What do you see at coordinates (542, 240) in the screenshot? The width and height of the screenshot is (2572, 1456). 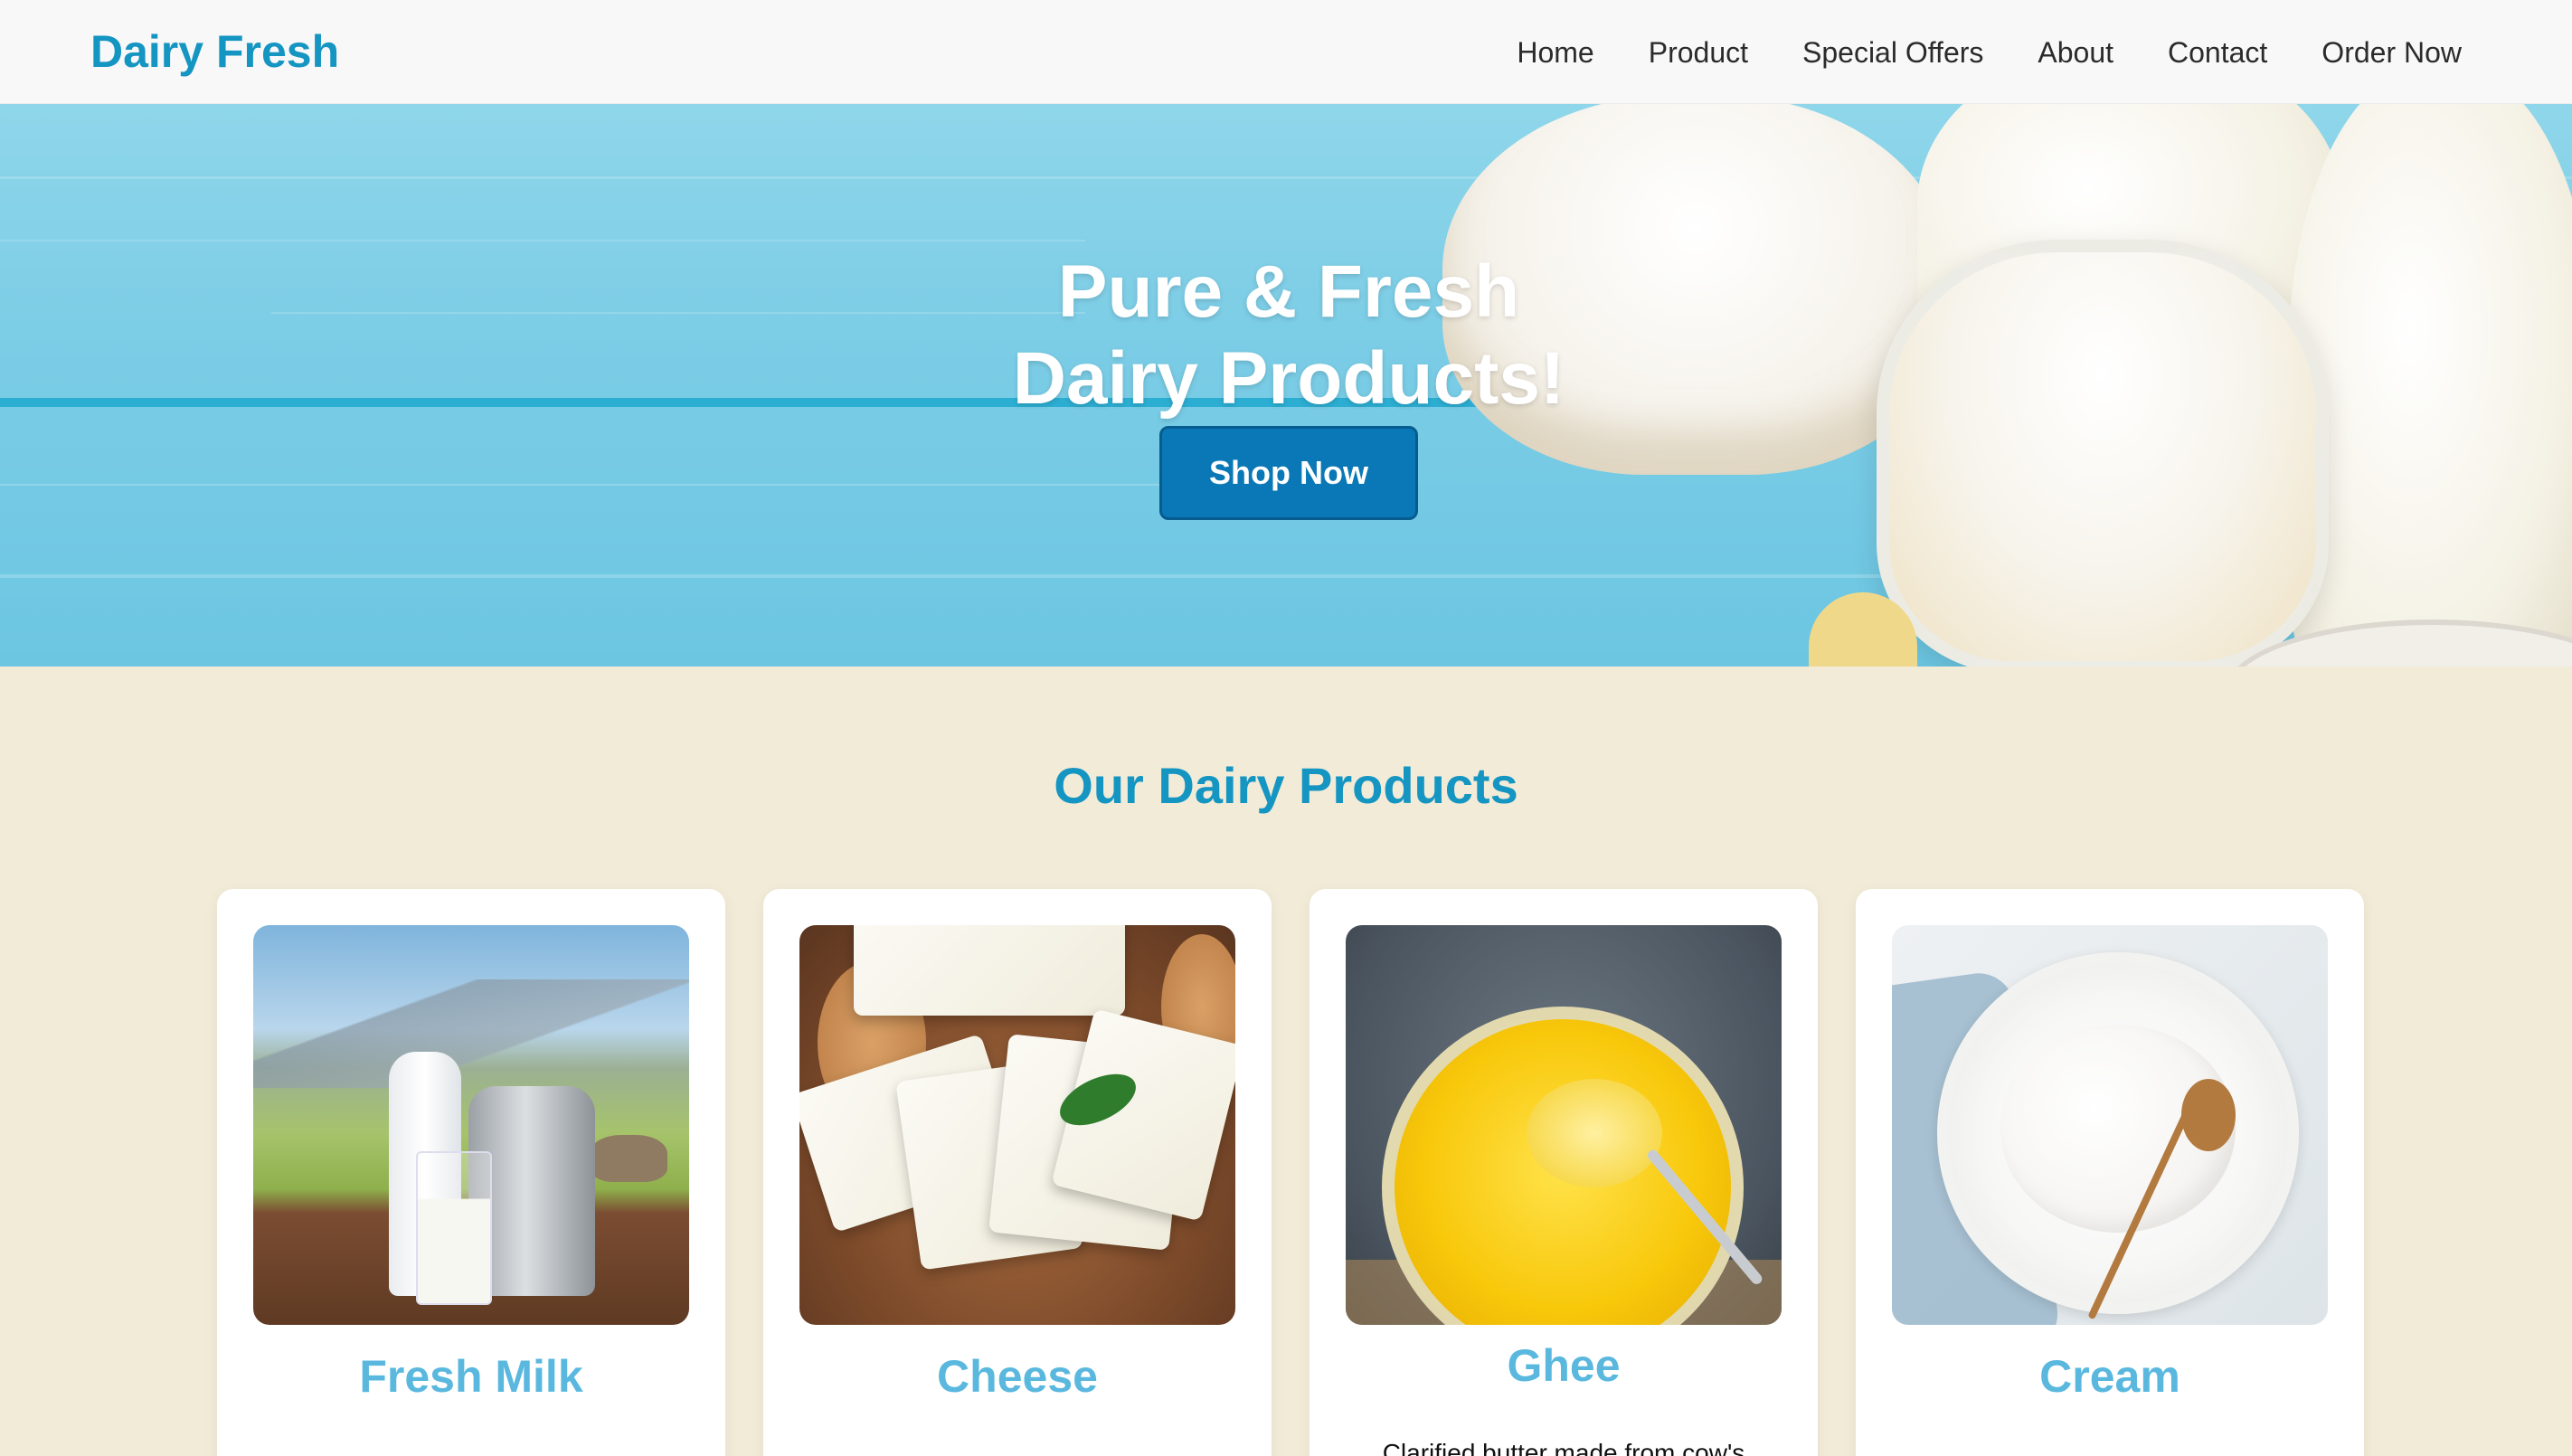 I see `wood-grain` at bounding box center [542, 240].